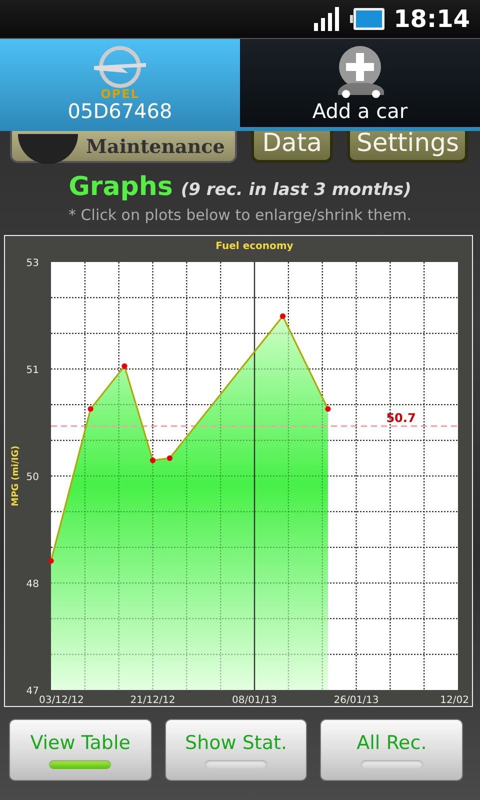  What do you see at coordinates (48, 149) in the screenshot?
I see `emblem-icon` at bounding box center [48, 149].